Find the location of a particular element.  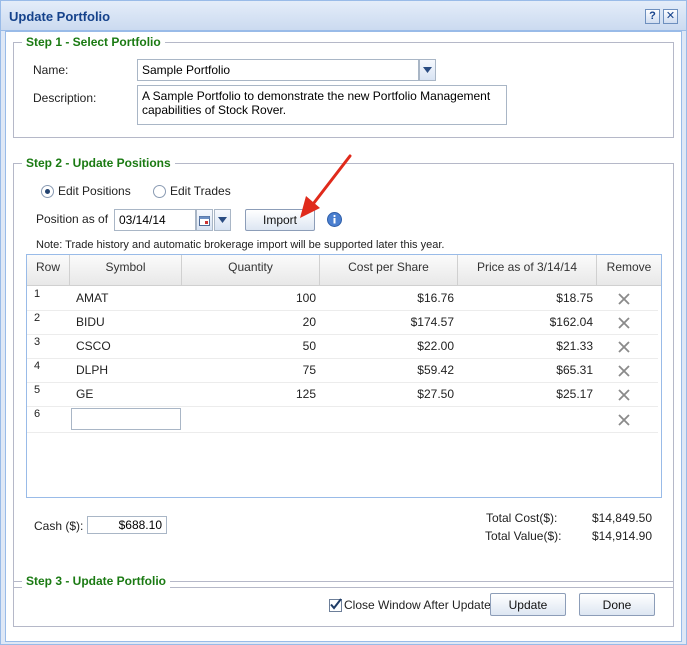

calendar-icon is located at coordinates (204, 220).